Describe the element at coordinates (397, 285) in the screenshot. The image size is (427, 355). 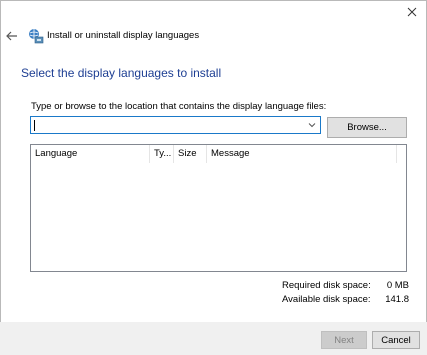
I see `required-disk-space-value: 0 MB` at that location.